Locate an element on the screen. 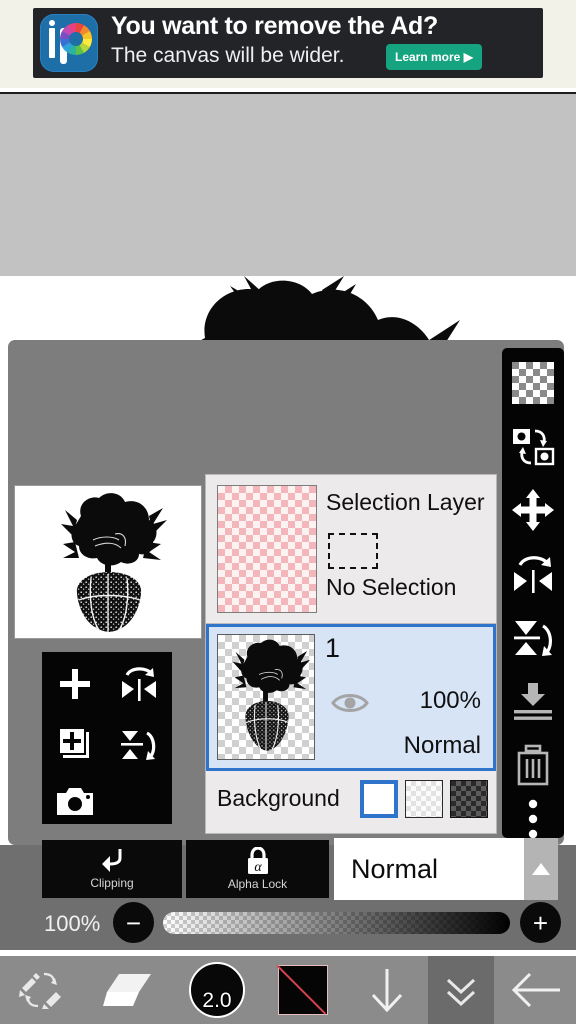 Image resolution: width=576 pixels, height=1024 pixels. move-arrows-icon is located at coordinates (533, 510).